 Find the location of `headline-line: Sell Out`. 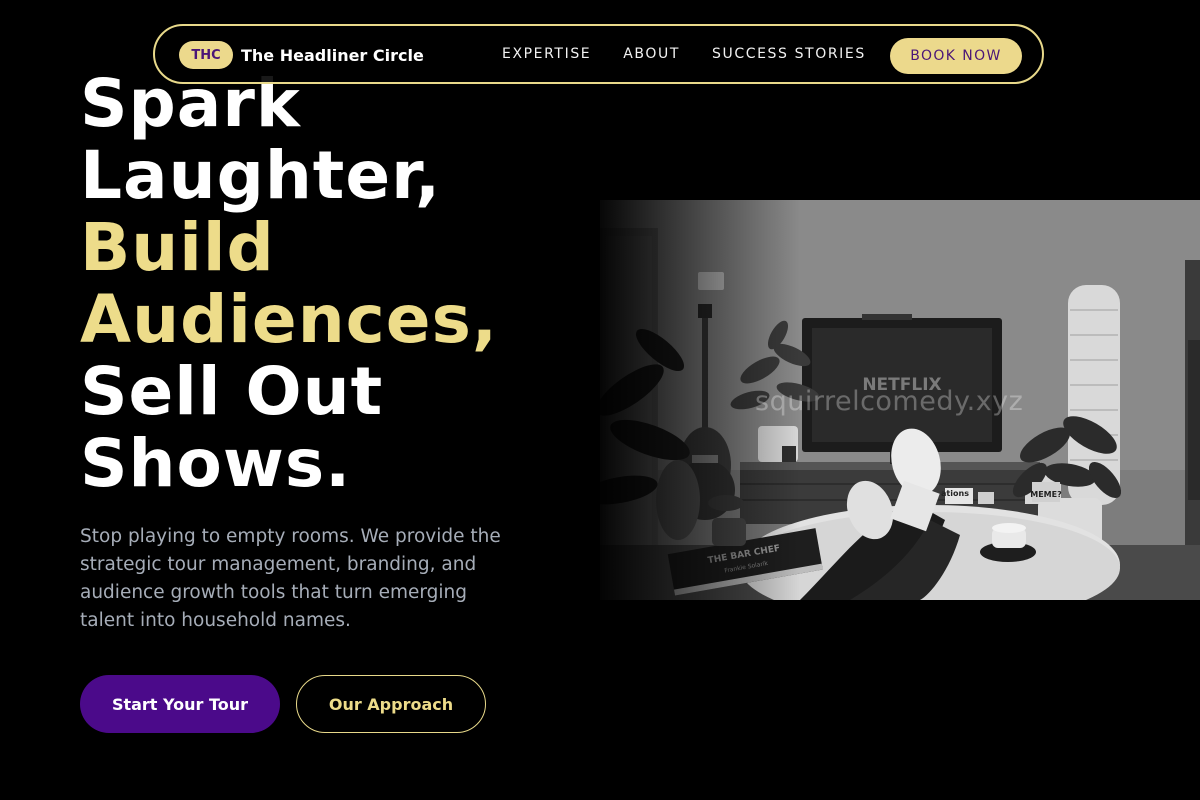

headline-line: Sell Out is located at coordinates (232, 391).